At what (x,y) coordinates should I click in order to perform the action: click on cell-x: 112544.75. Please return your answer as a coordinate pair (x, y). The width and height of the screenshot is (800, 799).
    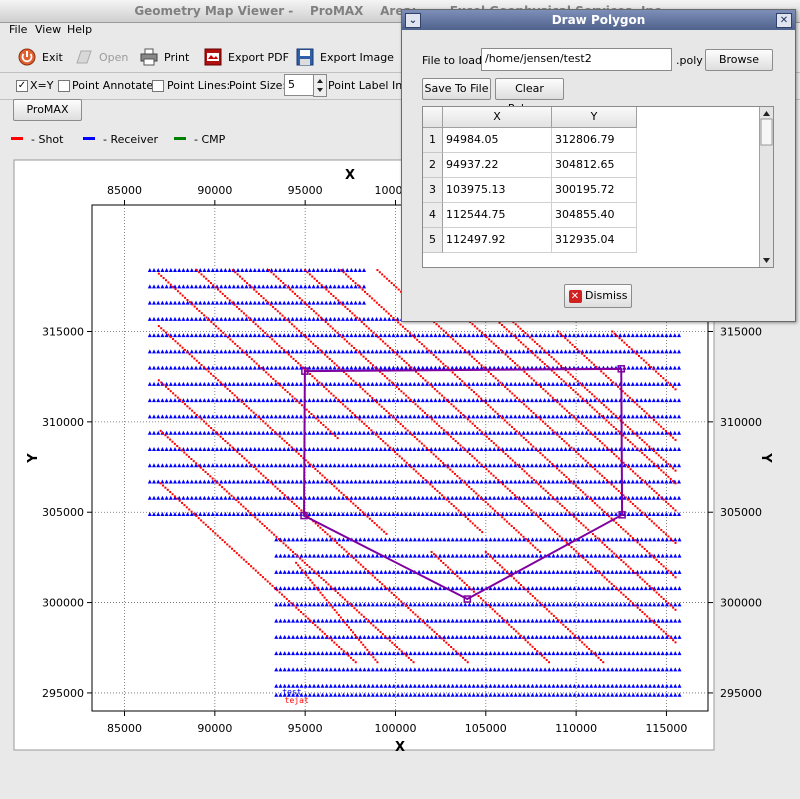
    Looking at the image, I should click on (497, 215).